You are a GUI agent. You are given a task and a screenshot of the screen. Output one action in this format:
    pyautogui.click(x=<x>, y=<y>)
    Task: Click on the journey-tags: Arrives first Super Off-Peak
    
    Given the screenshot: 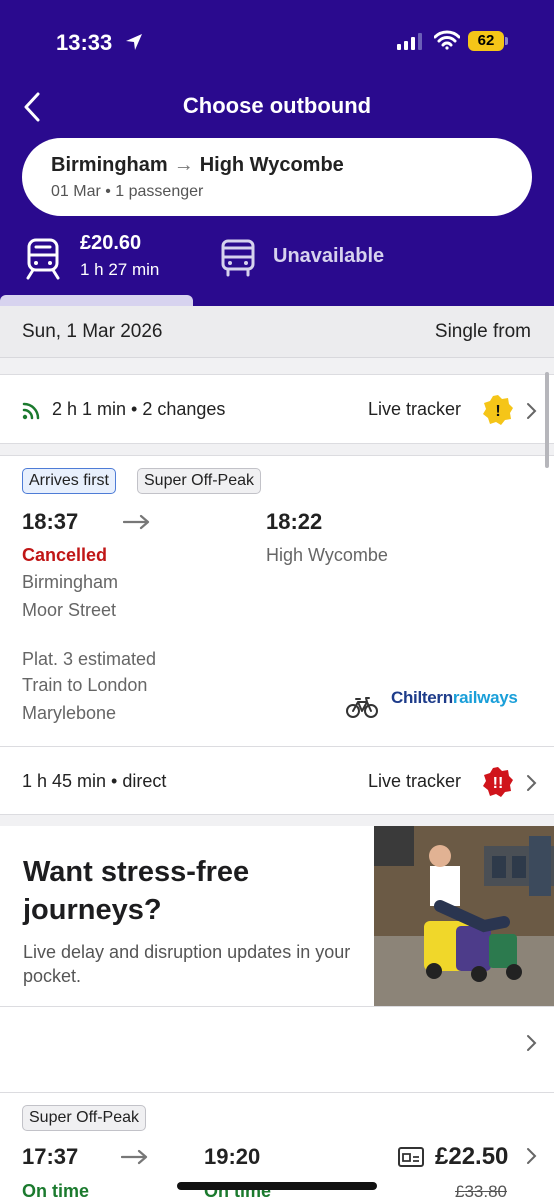 What is the action you would take?
    pyautogui.click(x=182, y=482)
    